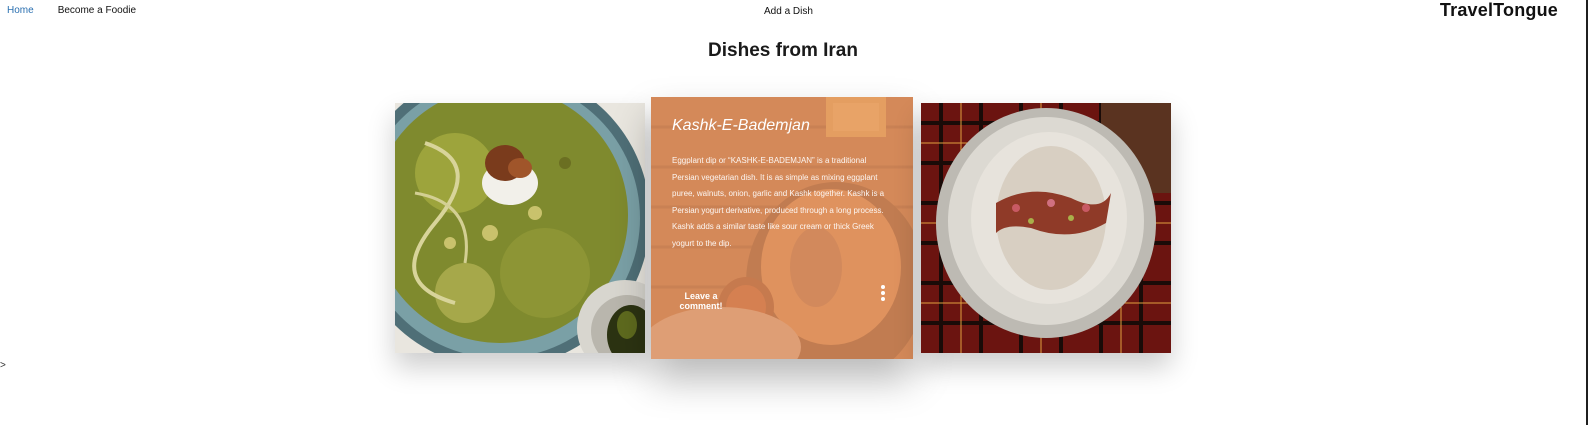  What do you see at coordinates (741, 125) in the screenshot?
I see `dish-name: Kashk-E-Bademjan` at bounding box center [741, 125].